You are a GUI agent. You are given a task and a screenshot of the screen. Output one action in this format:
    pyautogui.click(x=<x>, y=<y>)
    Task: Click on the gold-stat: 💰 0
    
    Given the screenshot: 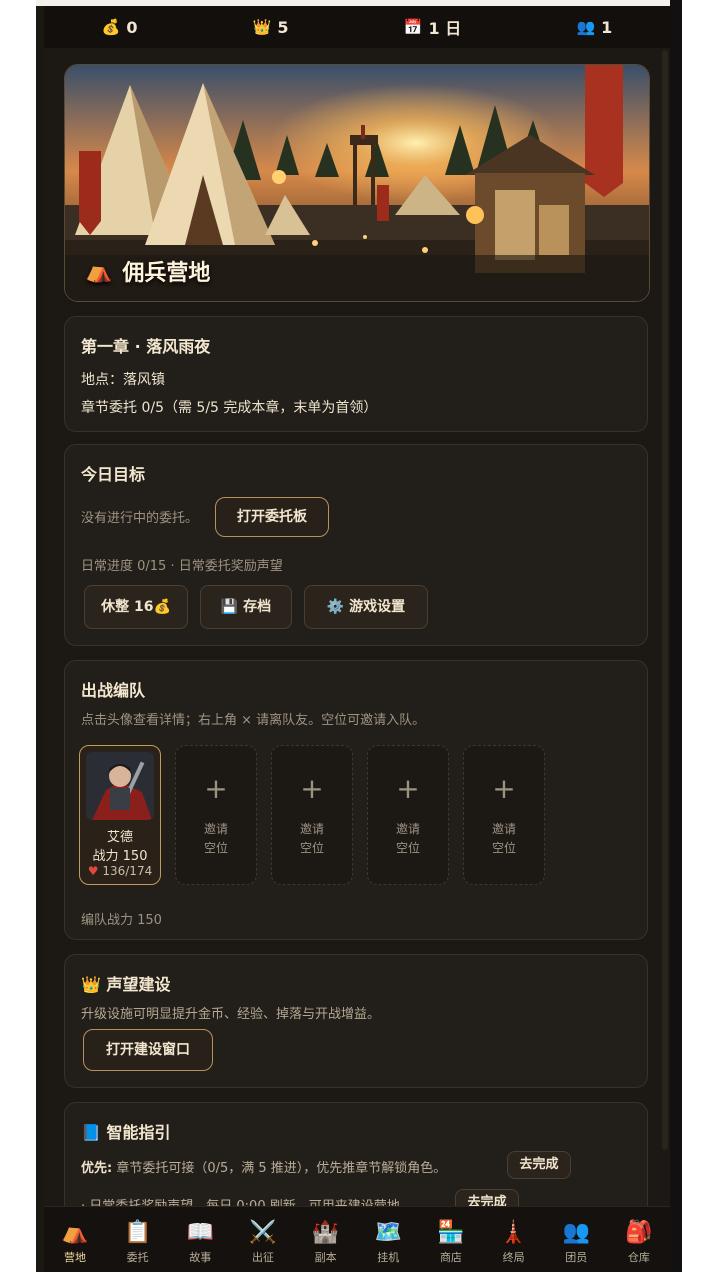 What is the action you would take?
    pyautogui.click(x=120, y=27)
    